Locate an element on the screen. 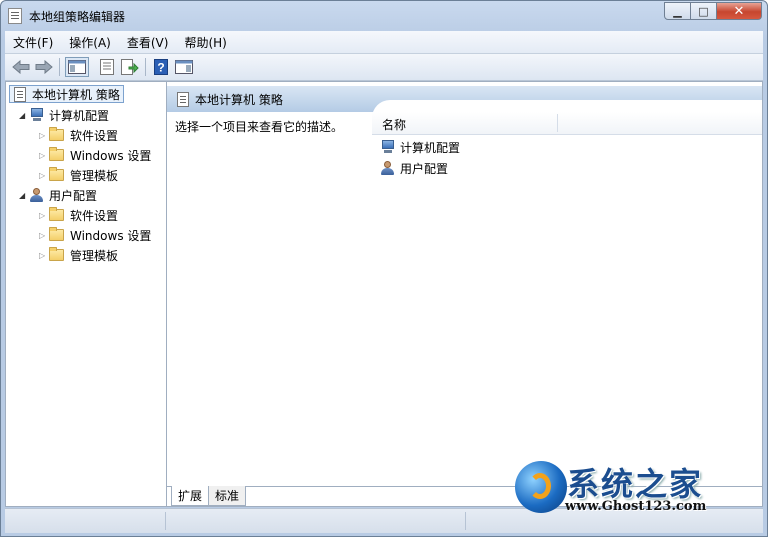 Image resolution: width=768 pixels, height=537 pixels. tree-node-label: 用户配置 is located at coordinates (73, 195).